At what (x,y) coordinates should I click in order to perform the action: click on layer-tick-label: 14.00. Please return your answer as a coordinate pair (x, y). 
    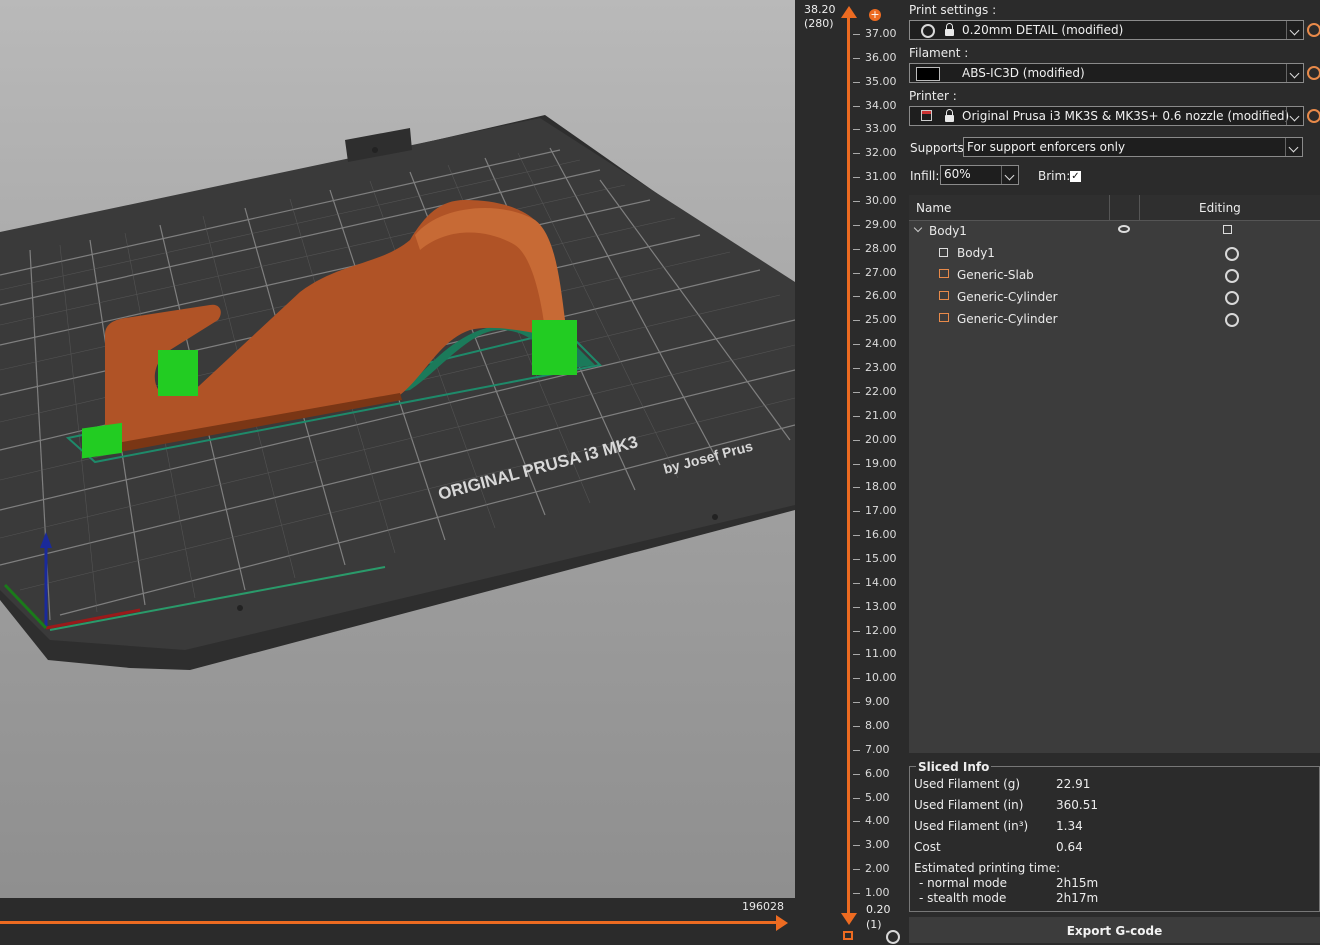
    Looking at the image, I should click on (881, 582).